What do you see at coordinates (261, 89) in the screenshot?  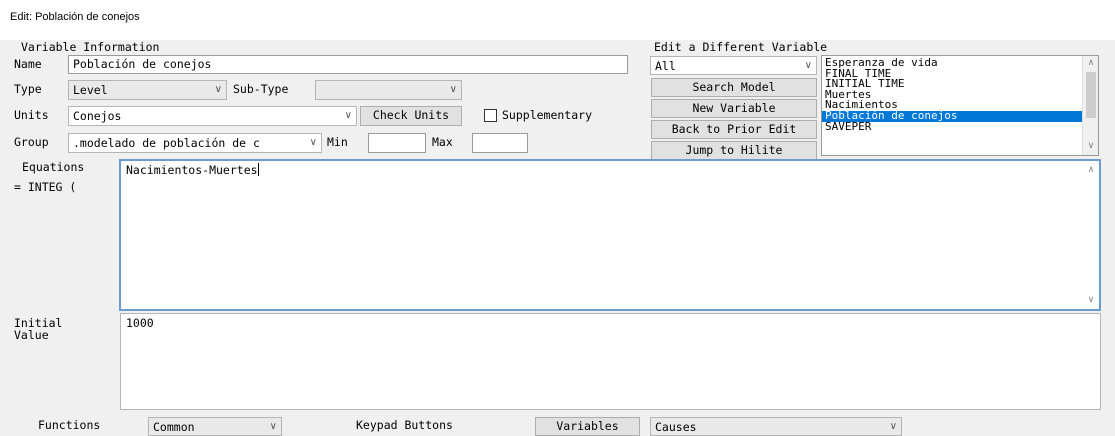 I see `subtype-label: Sub-Type` at bounding box center [261, 89].